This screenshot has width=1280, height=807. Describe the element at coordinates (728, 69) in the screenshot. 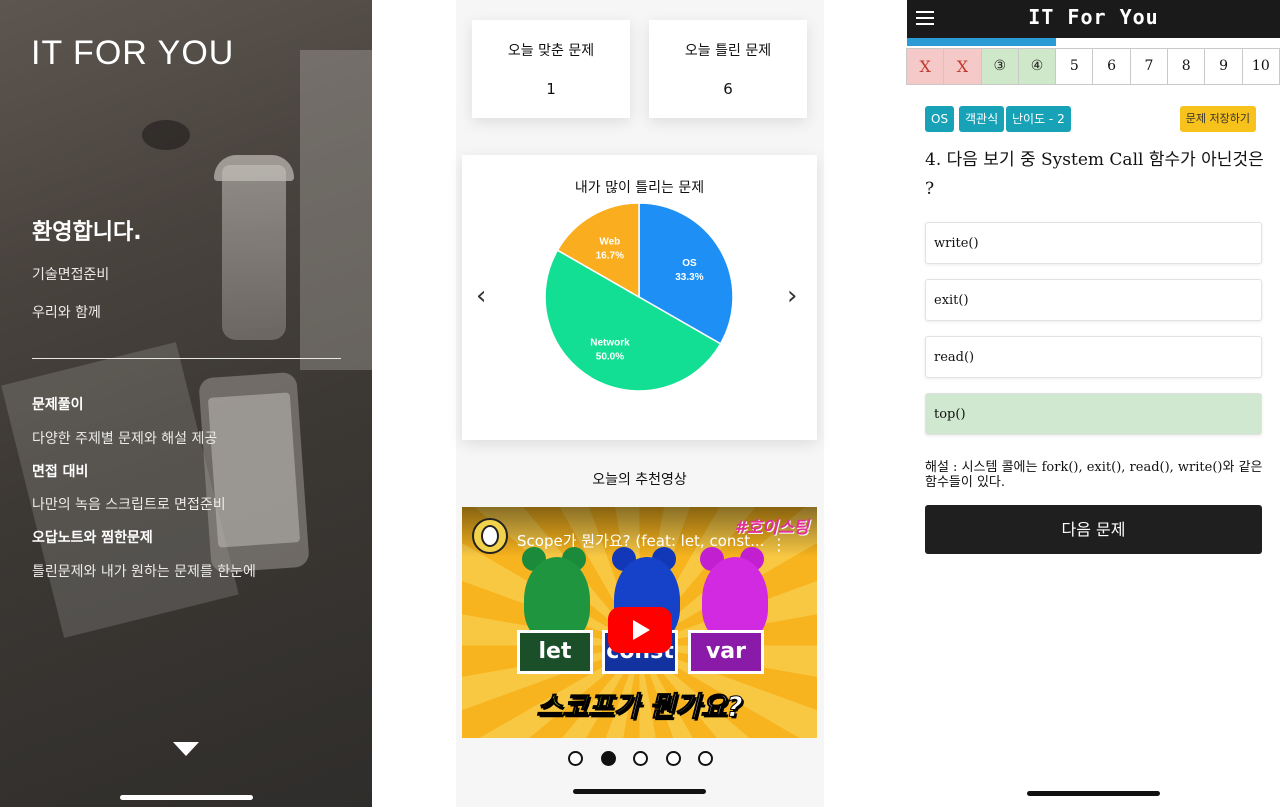

I see `wrong-today-card: 오늘 틀린 문제 6` at that location.